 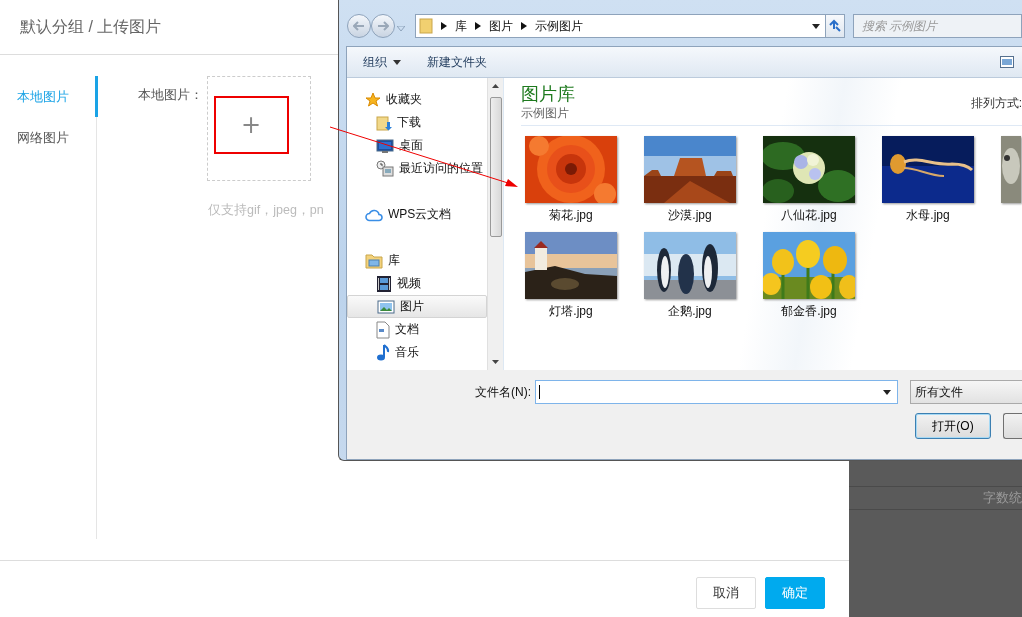 I want to click on breadcrumb-item: 图片, so click(x=501, y=26).